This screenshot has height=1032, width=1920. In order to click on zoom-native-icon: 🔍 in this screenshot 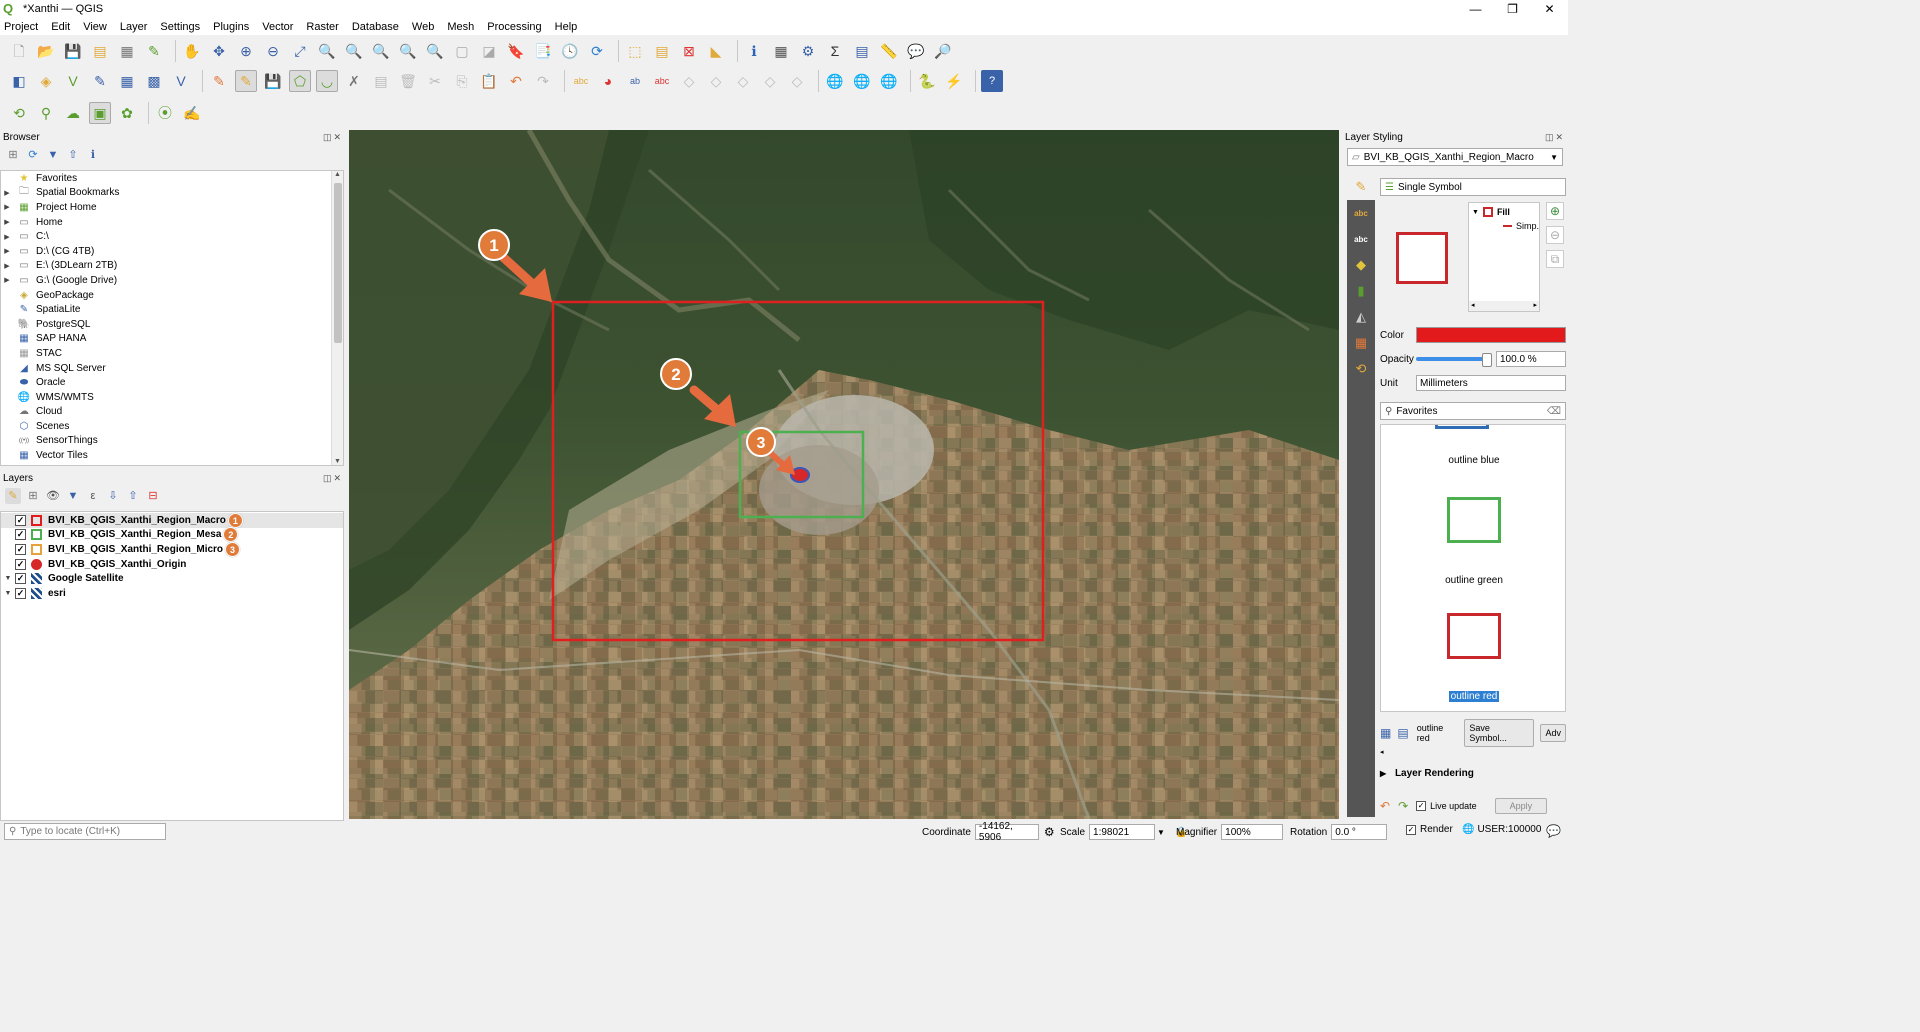, I will do `click(381, 51)`.